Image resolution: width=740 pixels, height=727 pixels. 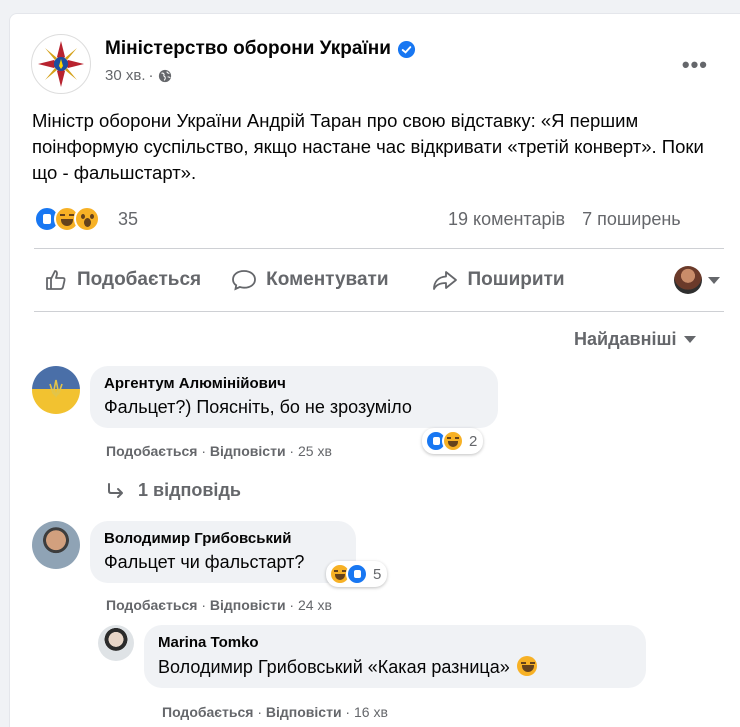 I want to click on share-button: Поширити, so click(x=498, y=280).